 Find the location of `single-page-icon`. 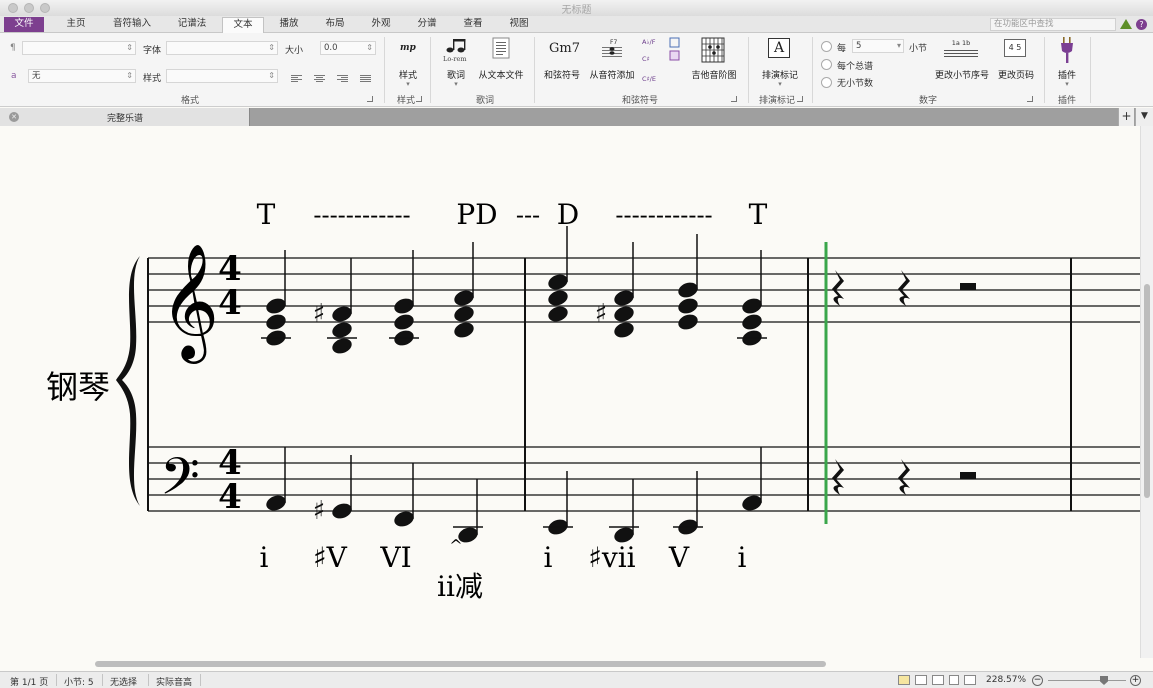

single-page-icon is located at coordinates (954, 680).